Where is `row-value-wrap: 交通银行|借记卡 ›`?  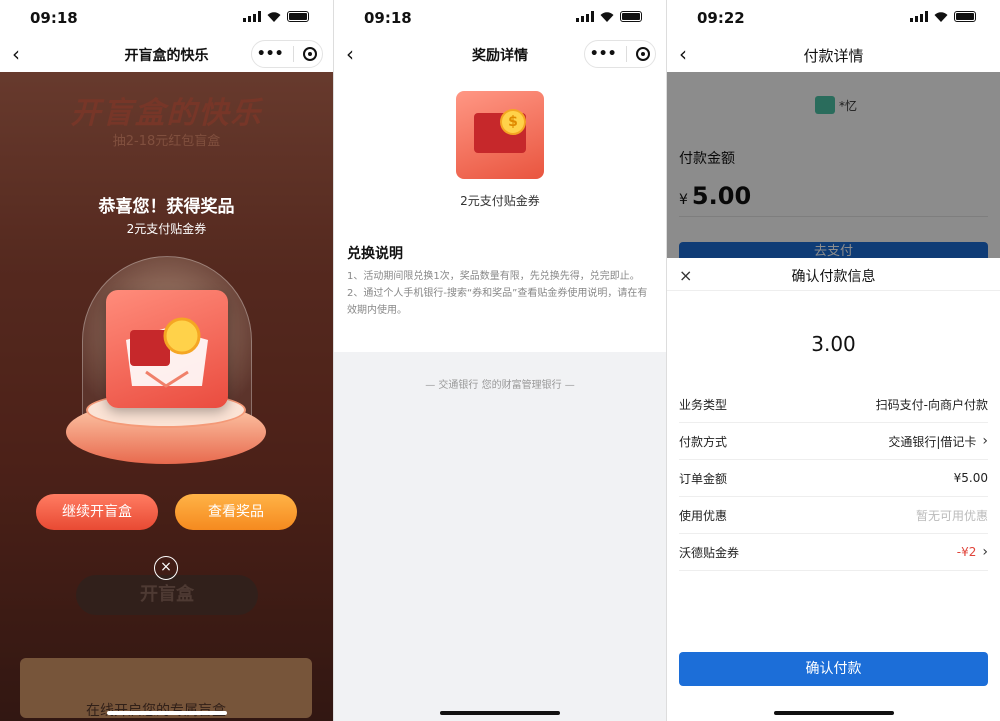
row-value-wrap: 交通银行|借记卡 › is located at coordinates (938, 441).